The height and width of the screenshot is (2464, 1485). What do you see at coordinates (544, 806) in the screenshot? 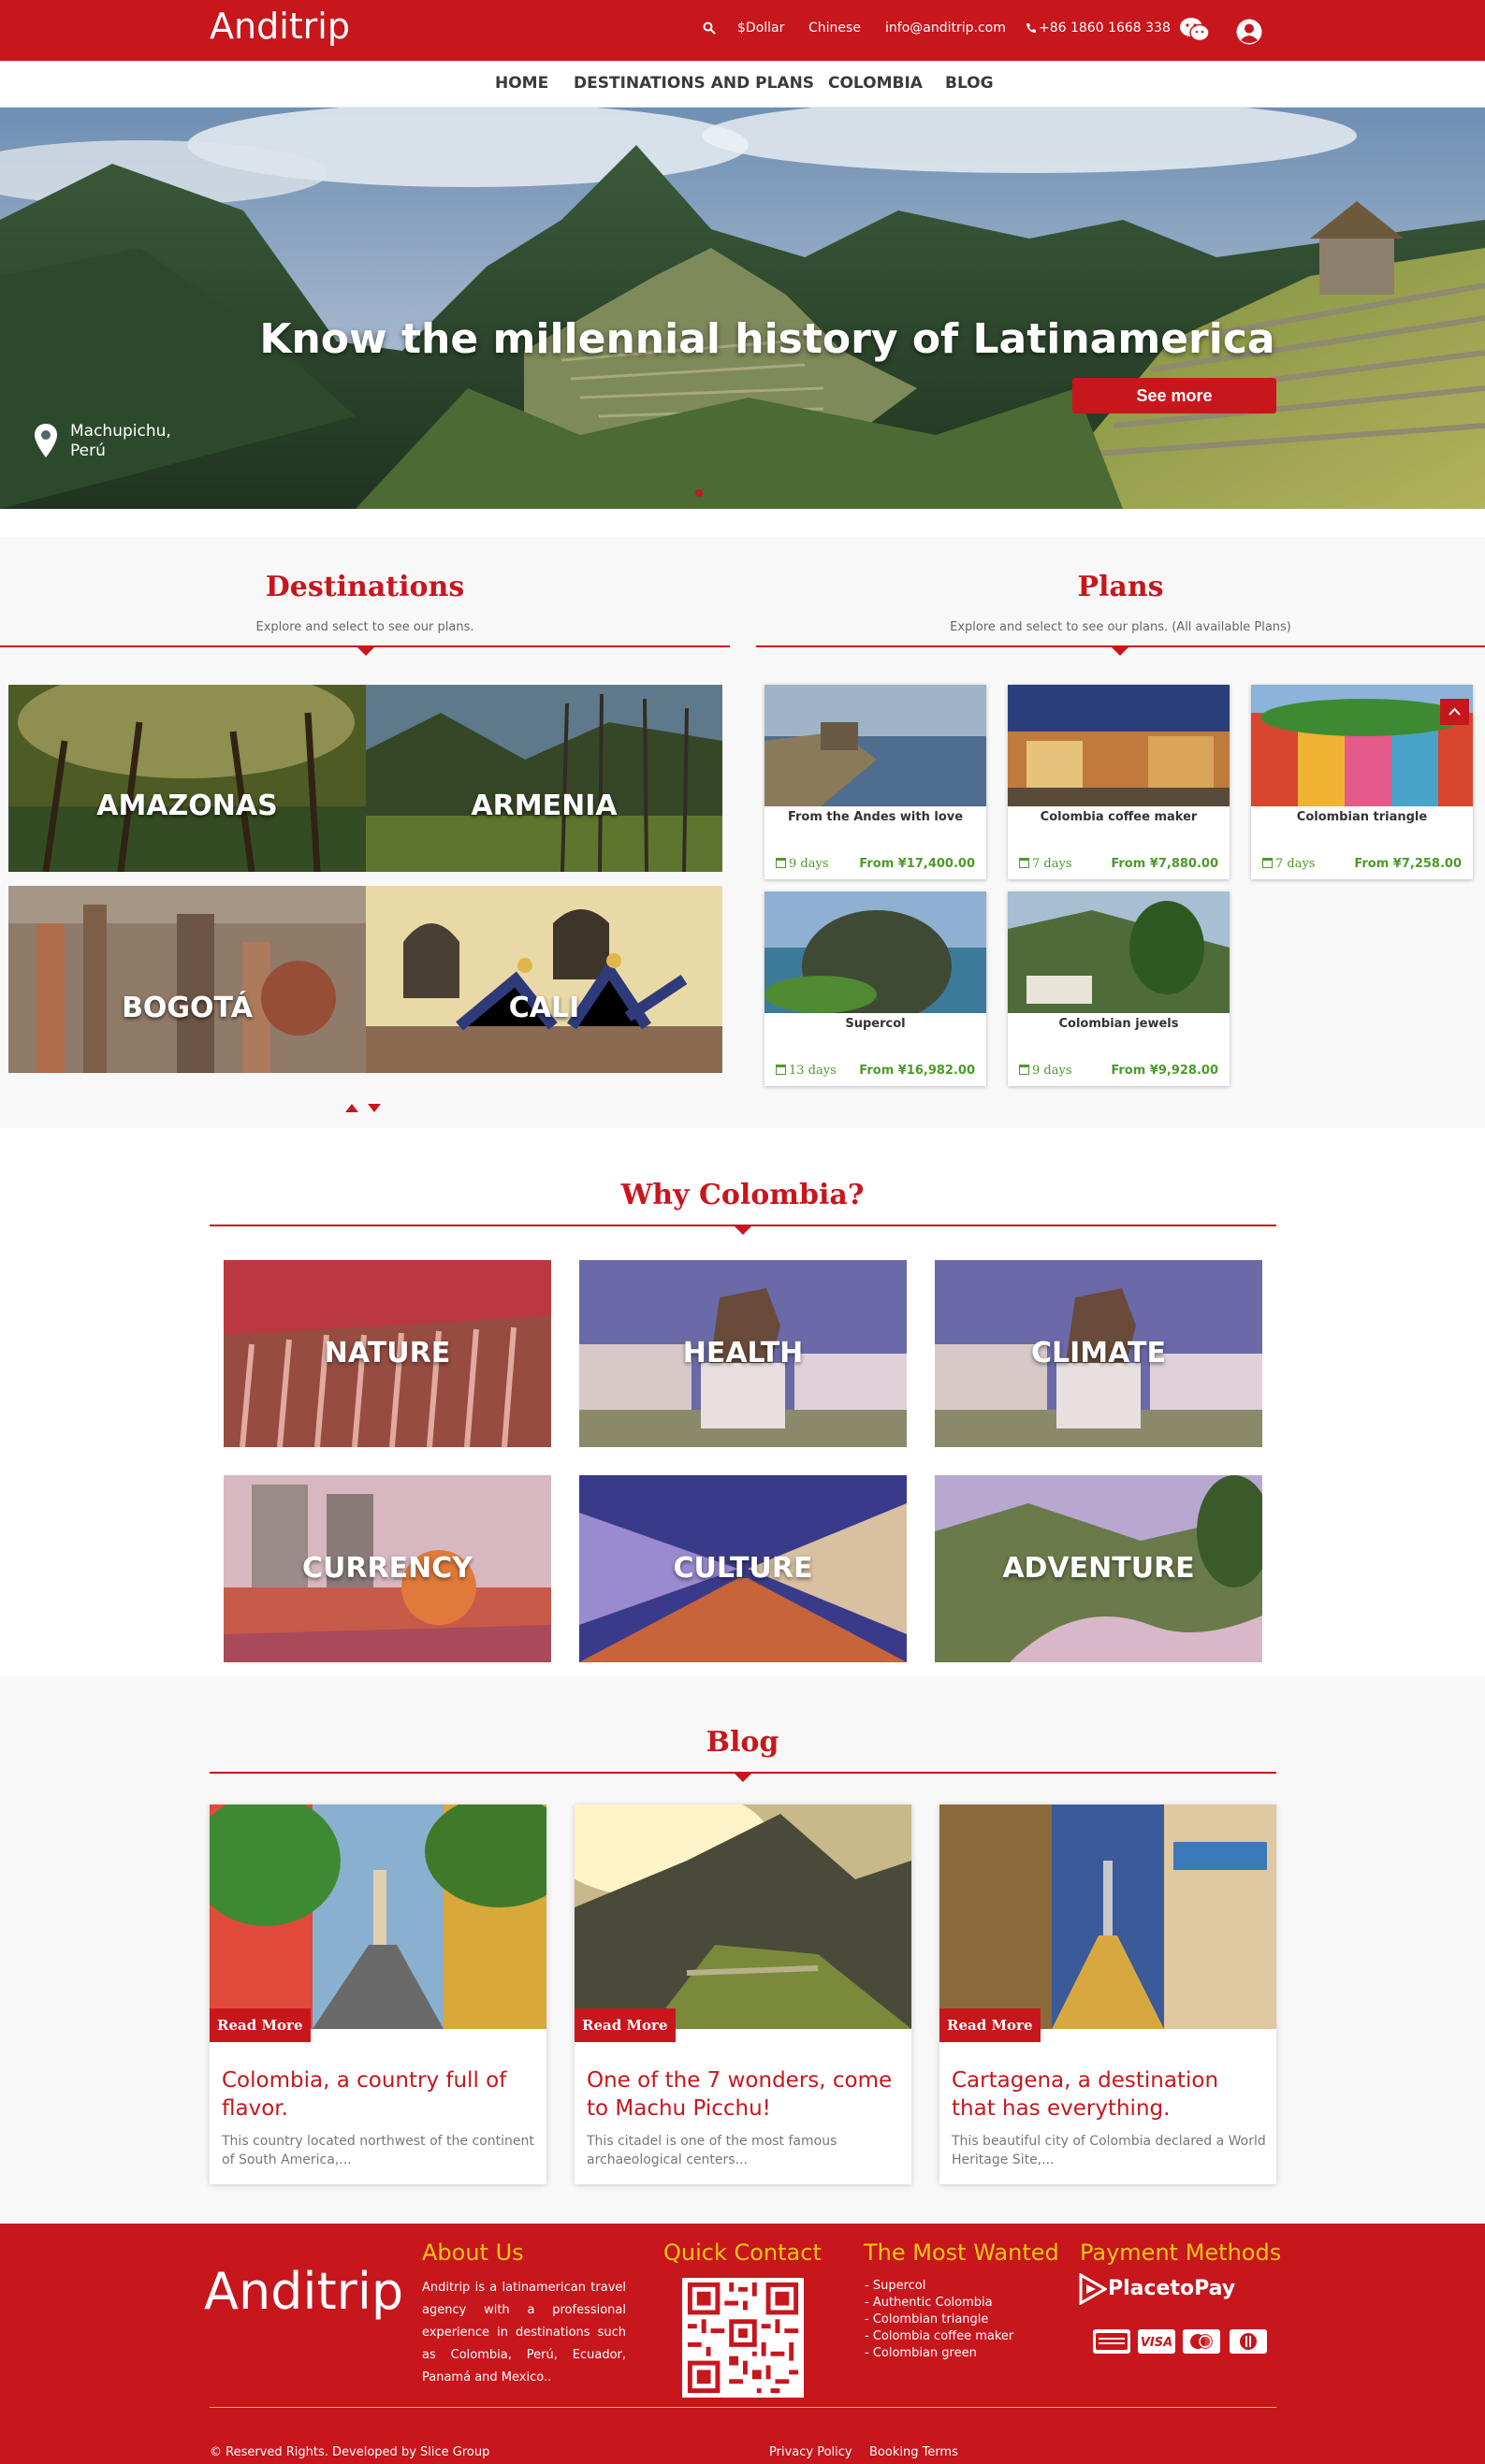
I see `destination-label: ARMENIA` at bounding box center [544, 806].